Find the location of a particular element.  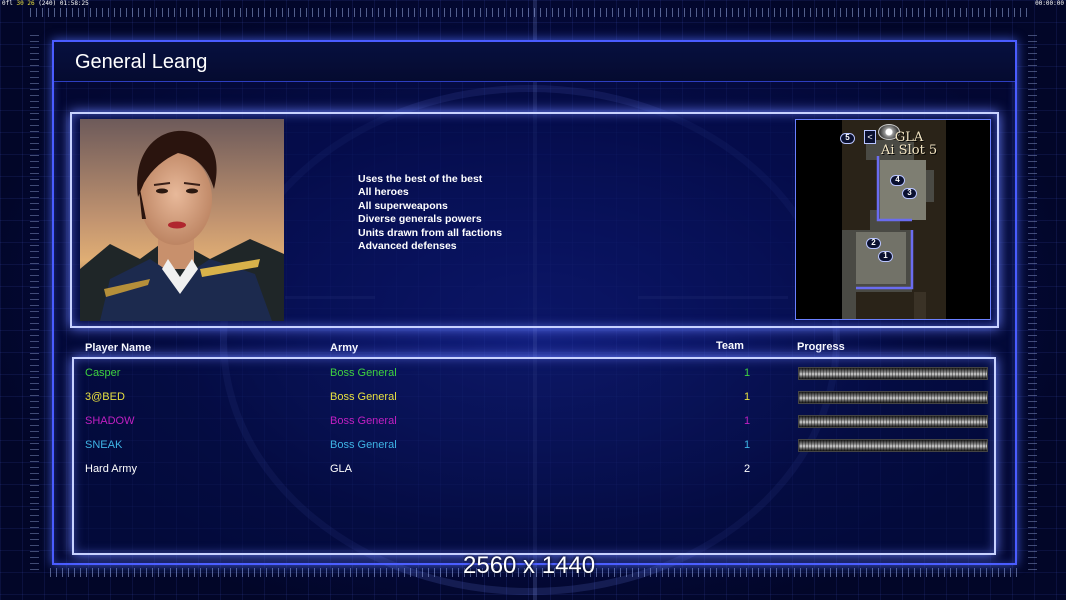

top-ruler is located at coordinates (530, 12).